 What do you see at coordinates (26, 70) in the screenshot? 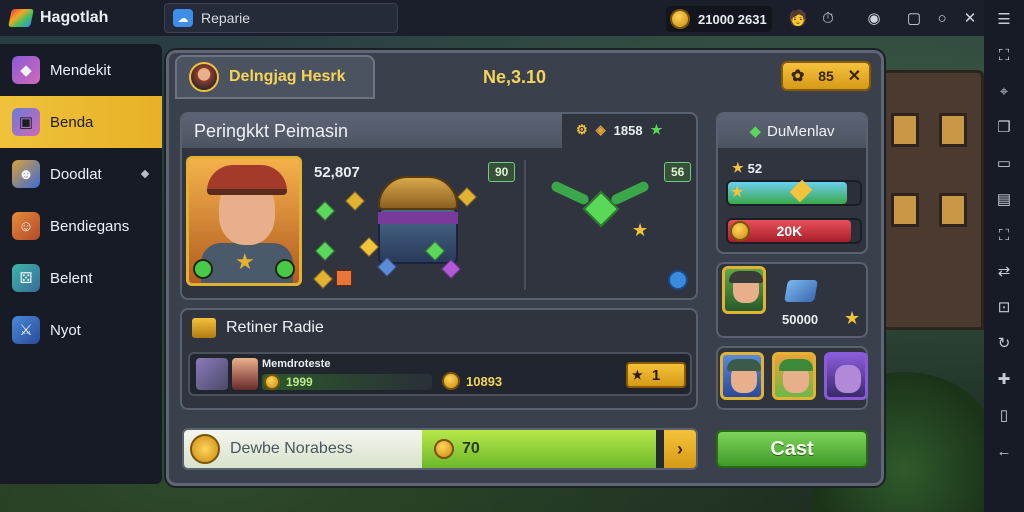
I see `crystal-icon: ◆` at bounding box center [26, 70].